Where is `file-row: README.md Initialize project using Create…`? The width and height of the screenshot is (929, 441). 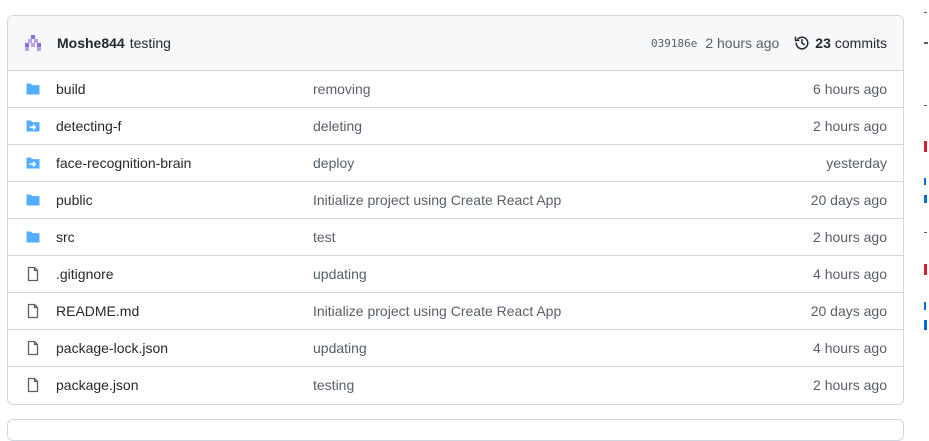 file-row: README.md Initialize project using Create… is located at coordinates (455, 310).